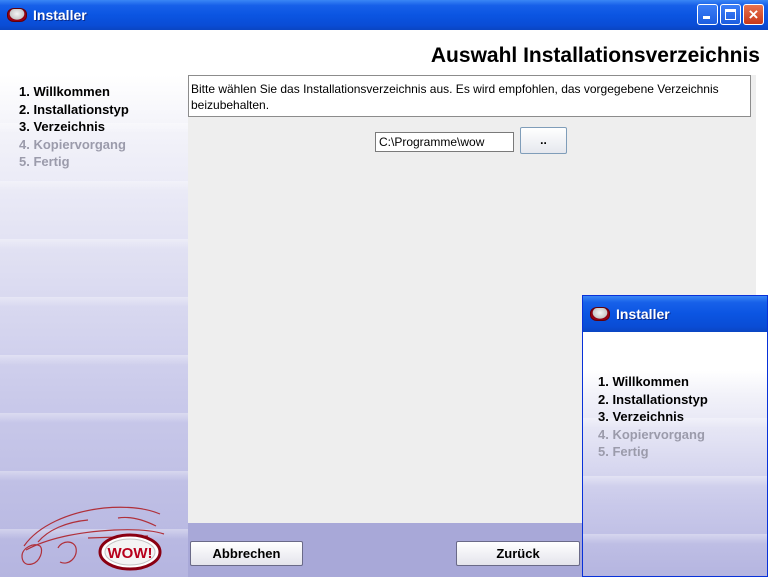  I want to click on browse-button: .., so click(543, 140).